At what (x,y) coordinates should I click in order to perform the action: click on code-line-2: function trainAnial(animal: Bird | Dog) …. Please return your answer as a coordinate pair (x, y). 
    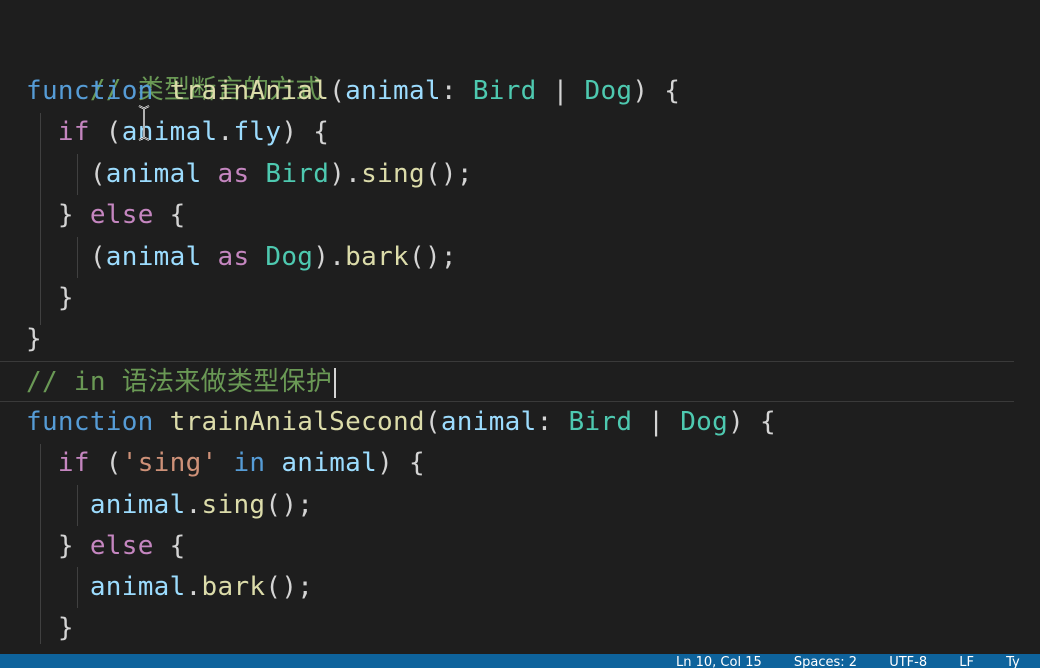
    Looking at the image, I should click on (353, 91).